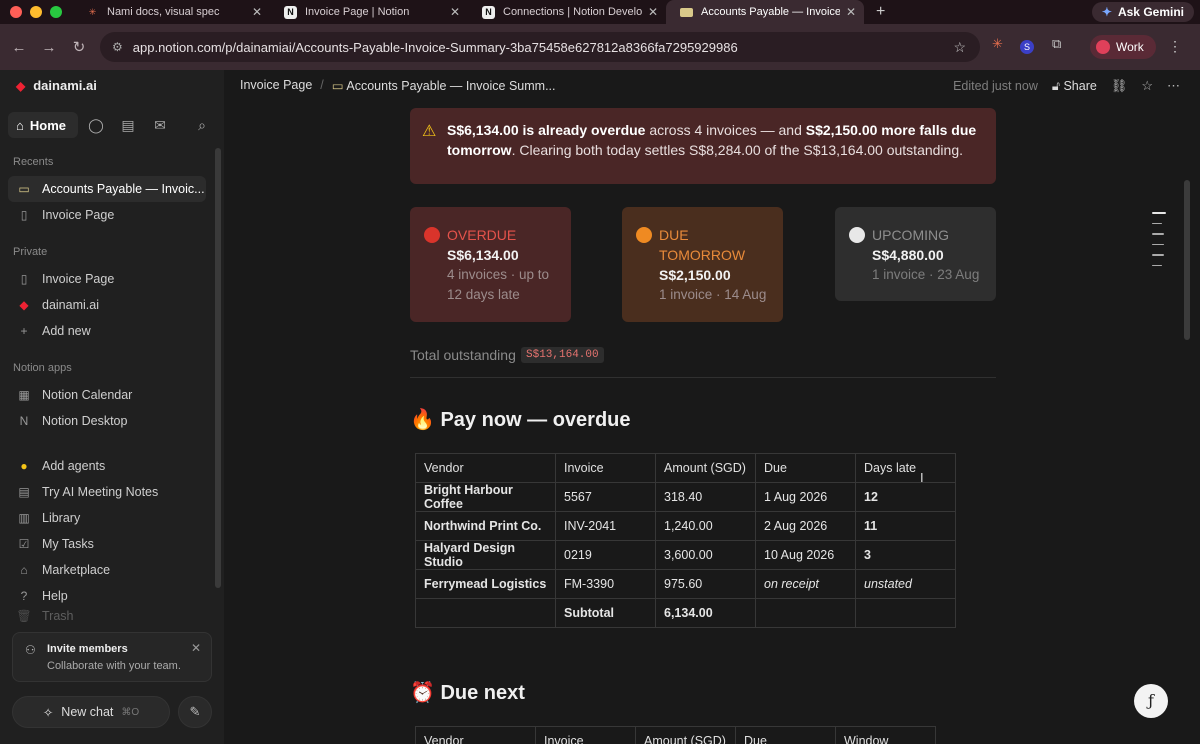 Image resolution: width=1200 pixels, height=744 pixels. I want to click on sidebar-item-add-agents: ● Add agents, so click(107, 466).